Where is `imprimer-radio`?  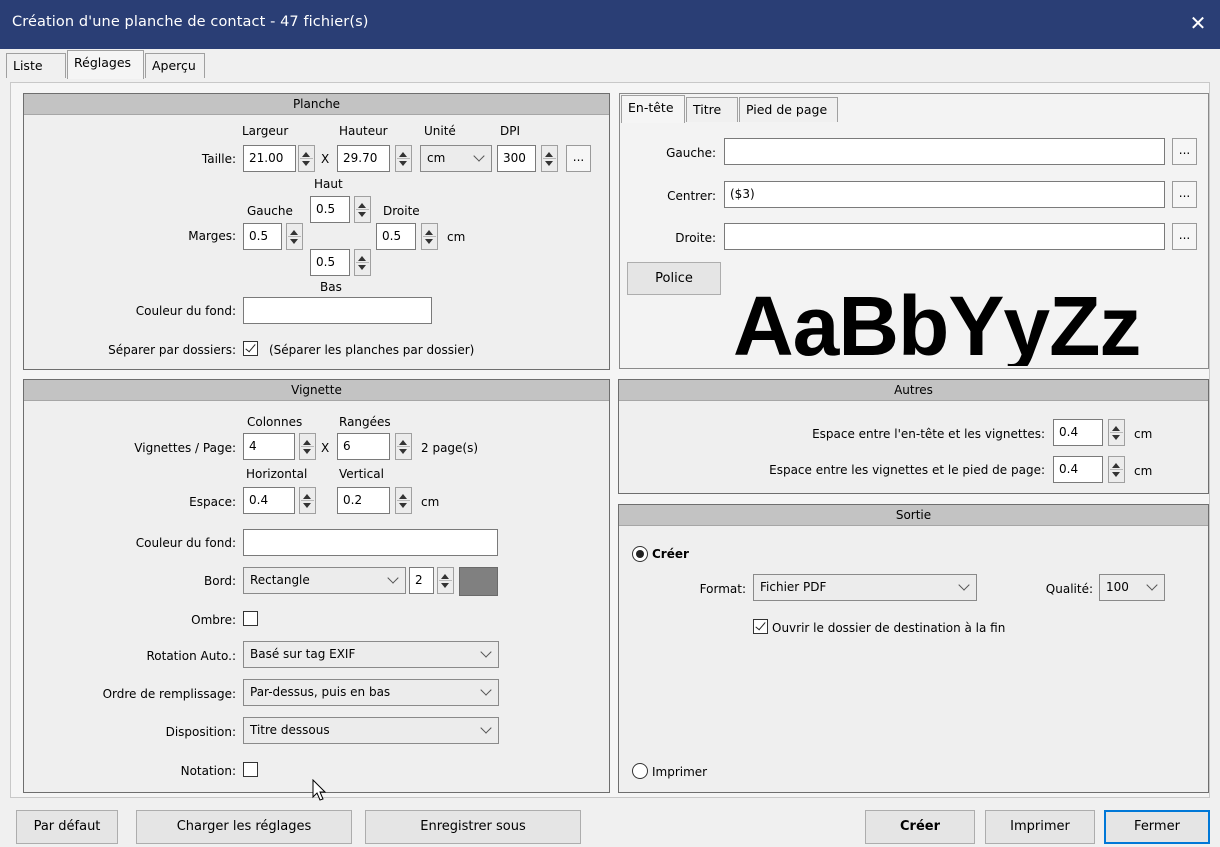
imprimer-radio is located at coordinates (640, 771).